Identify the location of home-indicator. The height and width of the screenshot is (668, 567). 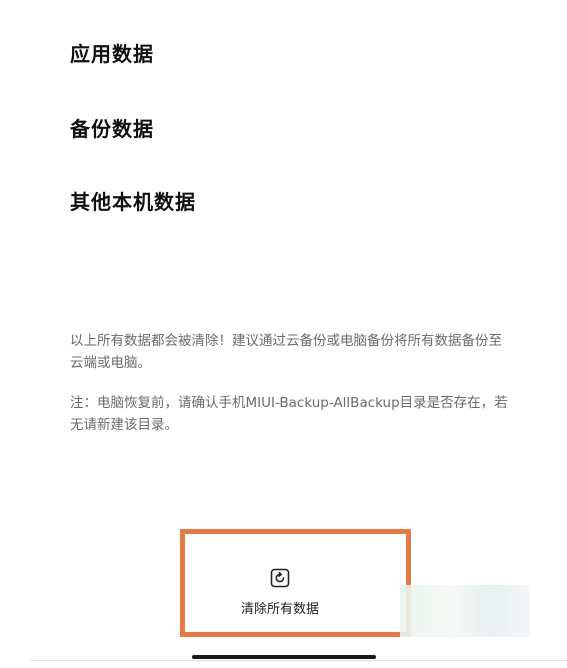
(284, 657).